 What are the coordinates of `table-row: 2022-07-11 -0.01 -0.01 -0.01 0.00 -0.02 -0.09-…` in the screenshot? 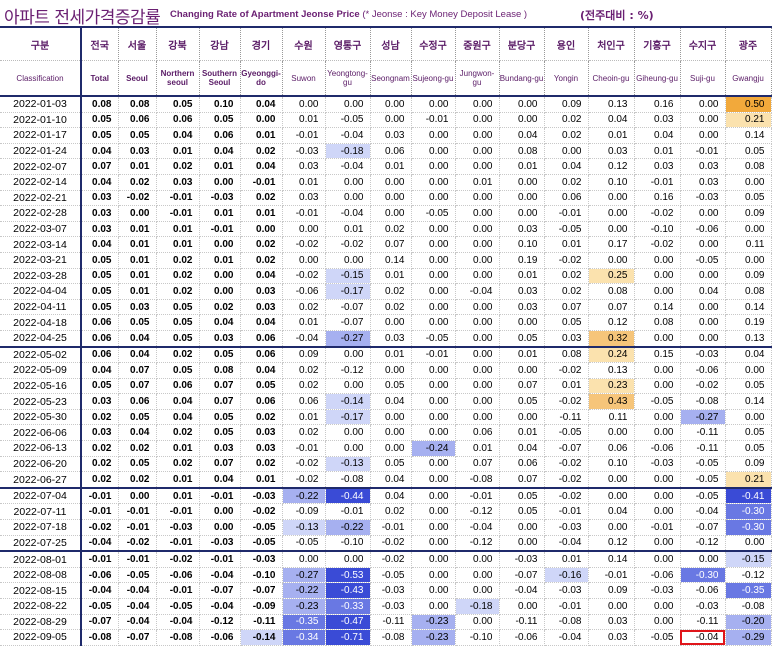 It's located at (386, 512).